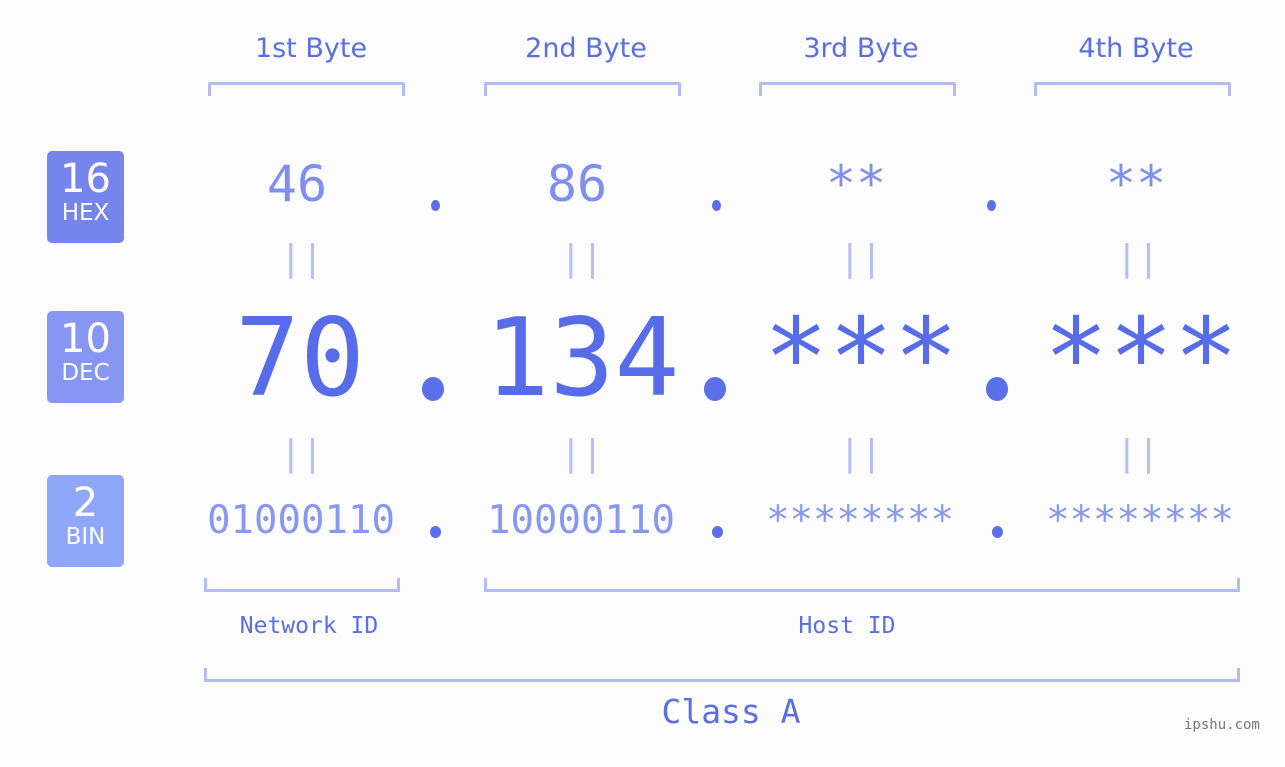 The width and height of the screenshot is (1285, 767). I want to click on hex-base-number: 16, so click(85, 179).